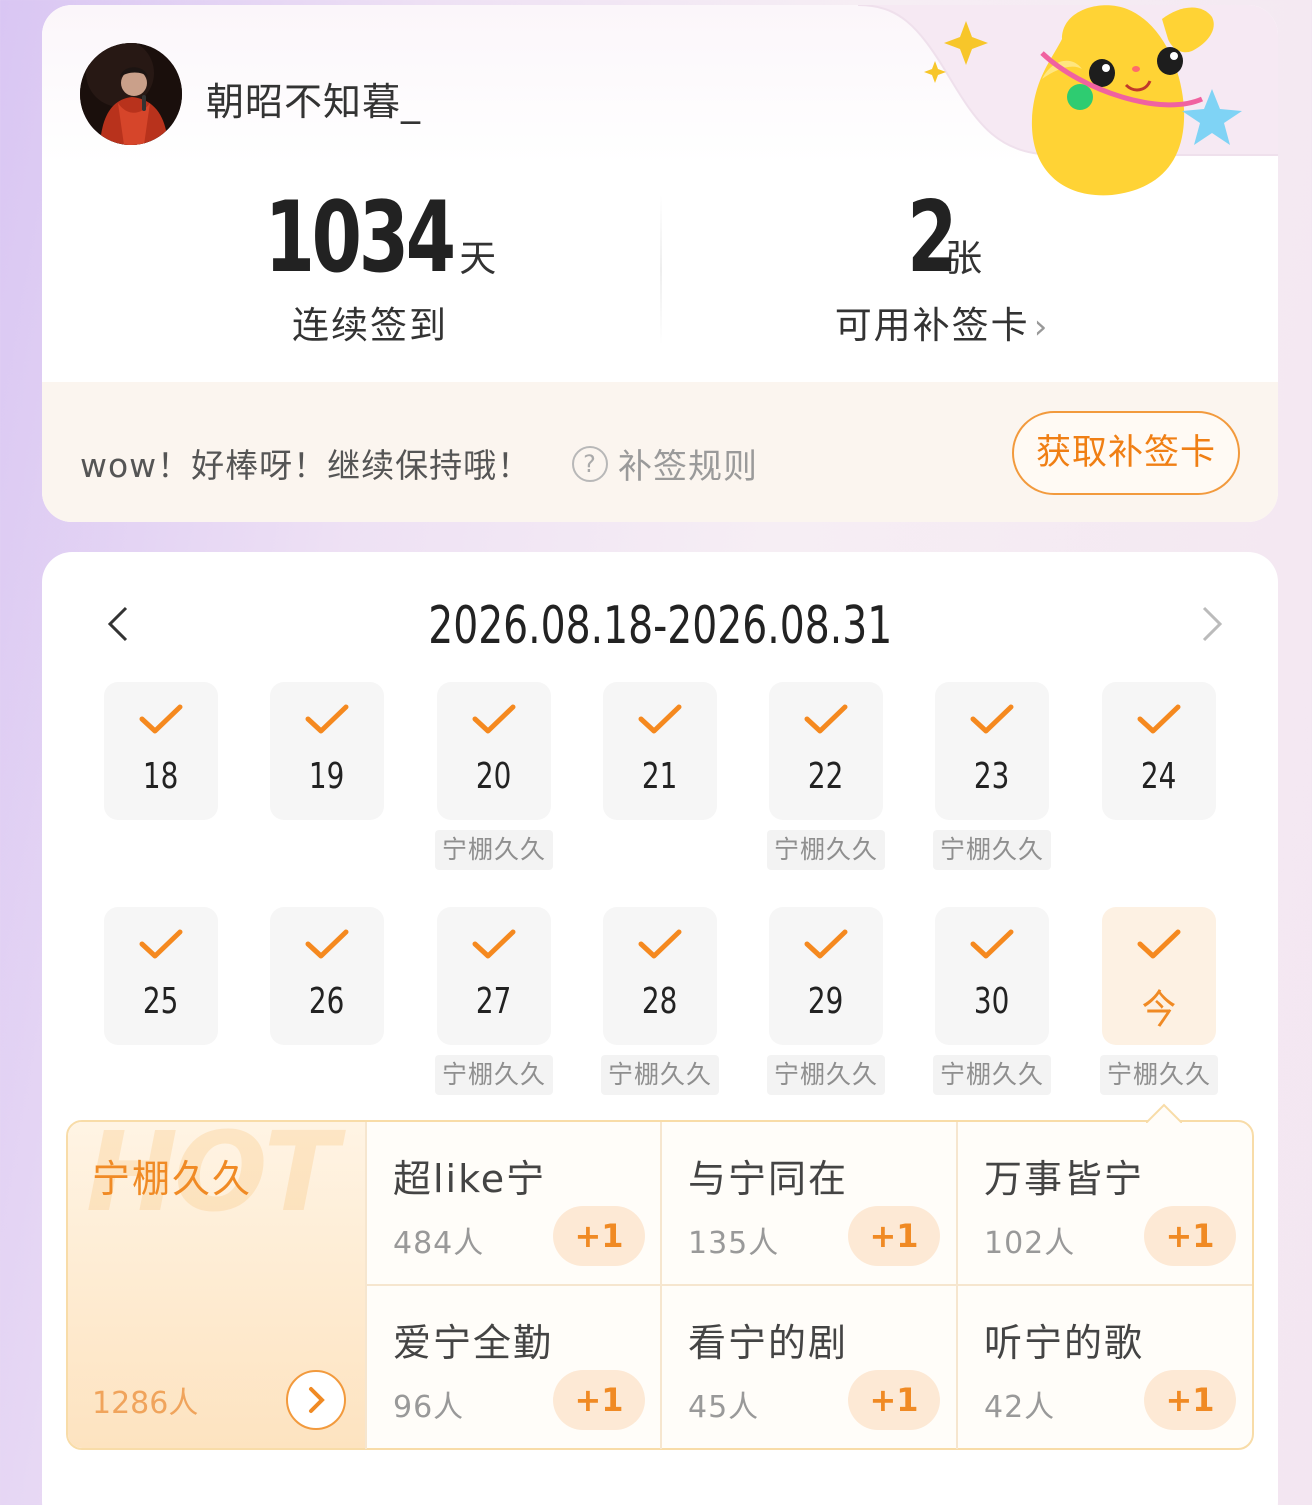 The width and height of the screenshot is (1312, 1505). I want to click on option-count: 484人, so click(439, 1243).